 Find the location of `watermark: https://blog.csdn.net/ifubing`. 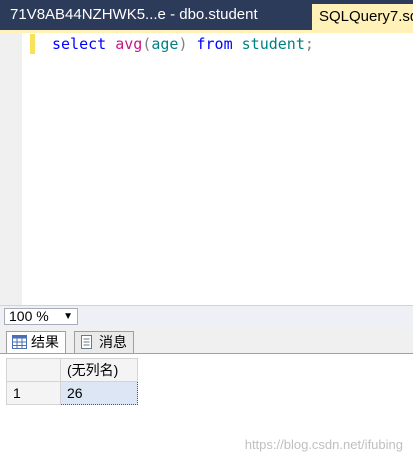

watermark: https://blog.csdn.net/ifubing is located at coordinates (323, 444).